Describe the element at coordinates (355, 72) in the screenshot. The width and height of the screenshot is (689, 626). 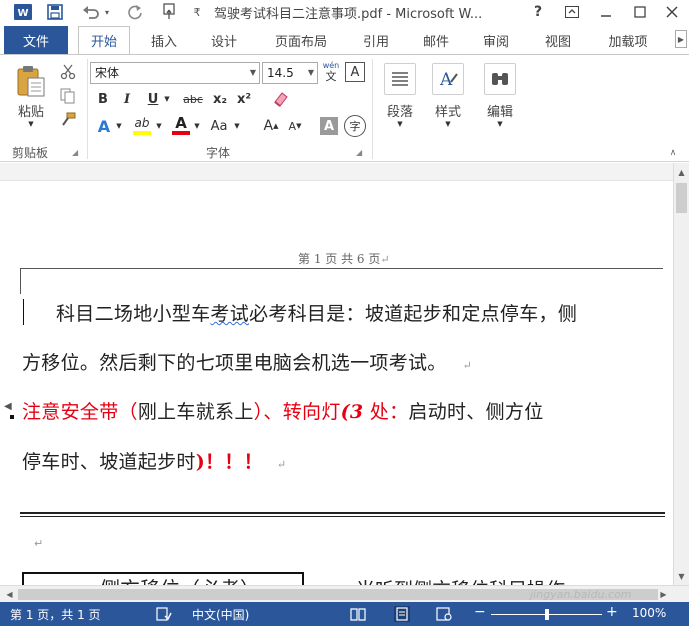
I see `character-border-button: A` at that location.